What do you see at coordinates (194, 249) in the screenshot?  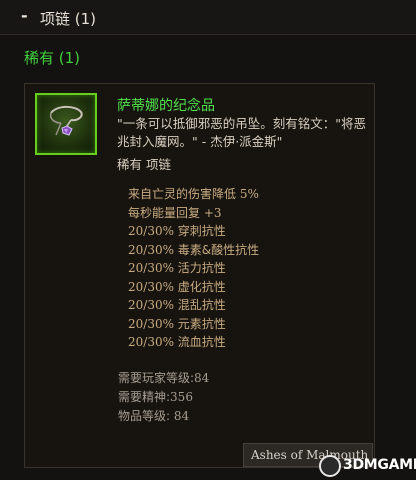 I see `affix-line: 20/30% 毒素&酸性抗性` at bounding box center [194, 249].